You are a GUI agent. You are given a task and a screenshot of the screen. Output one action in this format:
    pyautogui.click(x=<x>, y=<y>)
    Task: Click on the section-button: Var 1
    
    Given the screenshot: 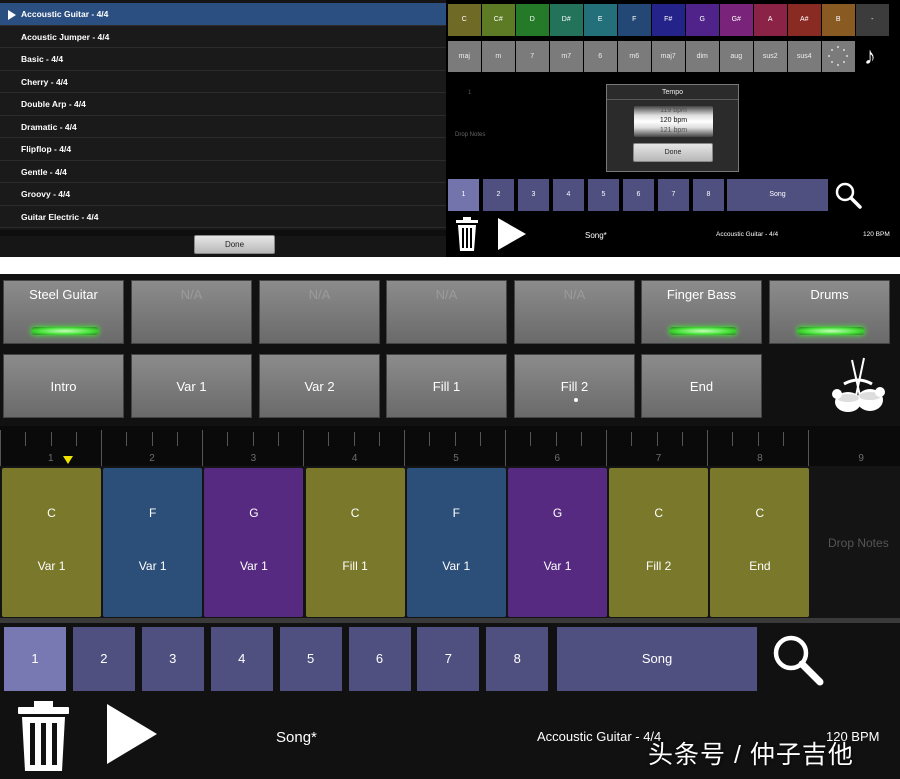 What is the action you would take?
    pyautogui.click(x=191, y=386)
    